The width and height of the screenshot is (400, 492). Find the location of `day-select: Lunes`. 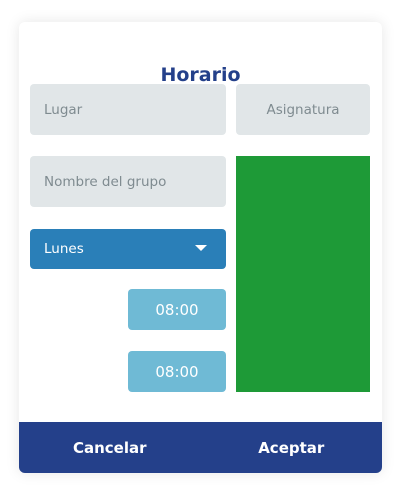

day-select: Lunes is located at coordinates (128, 249).